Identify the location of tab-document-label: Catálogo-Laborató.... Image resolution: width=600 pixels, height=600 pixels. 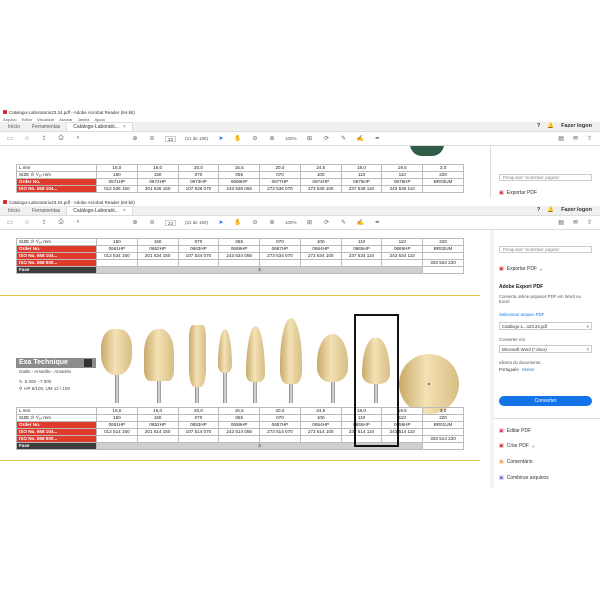
(96, 211).